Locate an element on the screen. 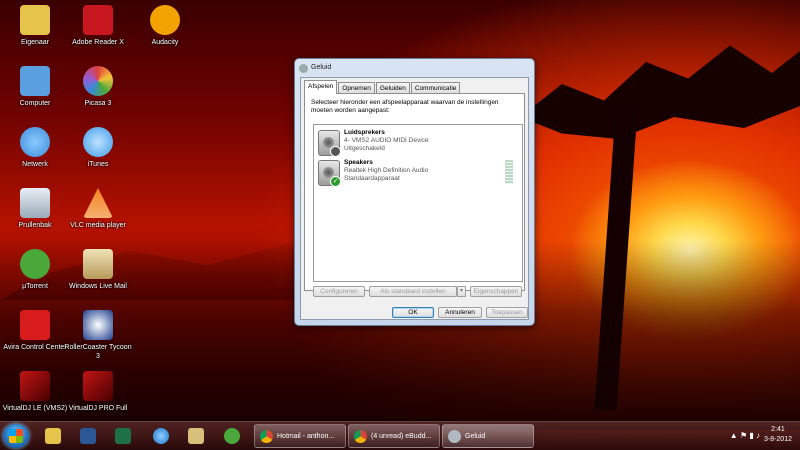  desktop-icon-utorrent: µTorrent is located at coordinates (35, 270).